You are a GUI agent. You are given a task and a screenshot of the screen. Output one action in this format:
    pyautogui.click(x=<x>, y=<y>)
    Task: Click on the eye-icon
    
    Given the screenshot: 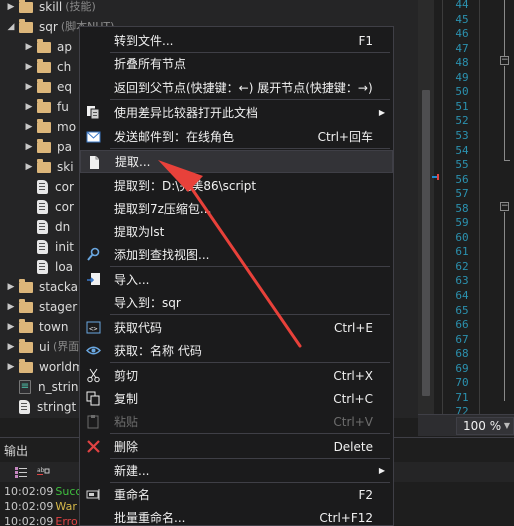 What is the action you would take?
    pyautogui.click(x=93, y=350)
    